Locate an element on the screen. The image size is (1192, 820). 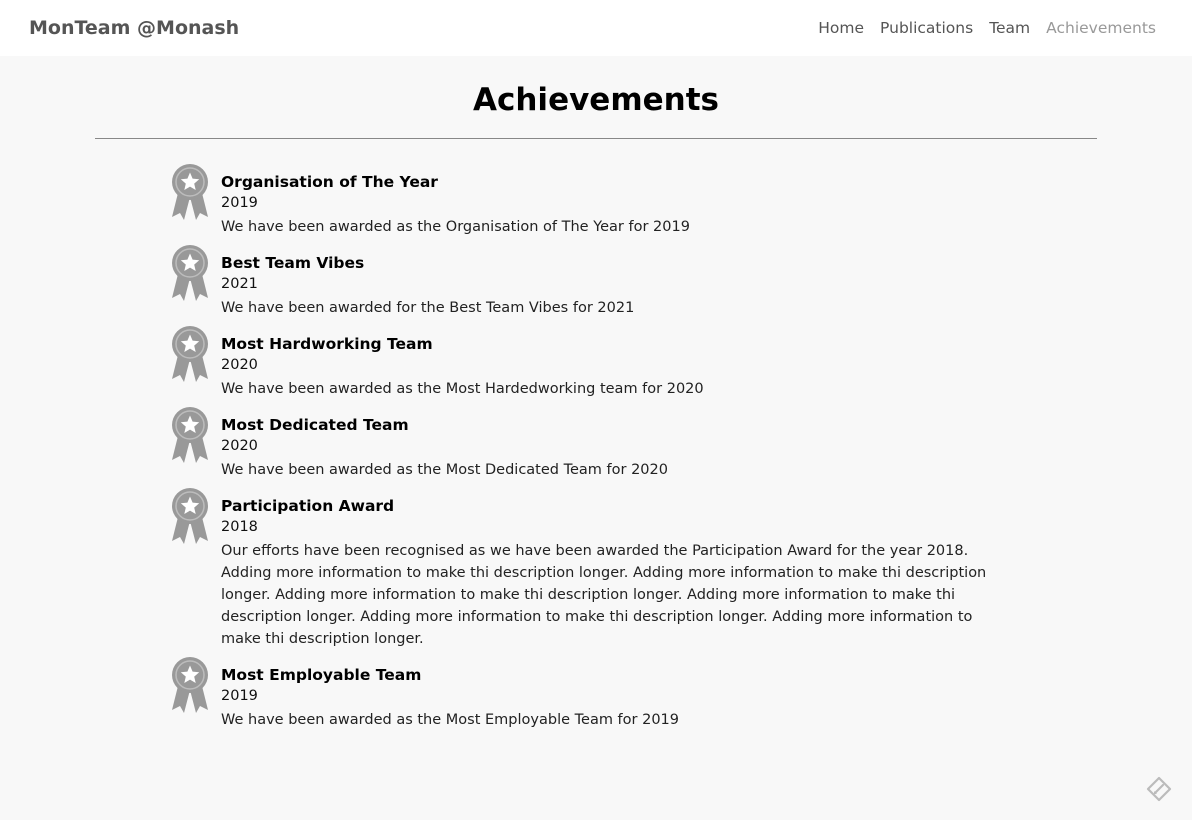
achievement-title: Most Employable Team is located at coordinates (321, 675).